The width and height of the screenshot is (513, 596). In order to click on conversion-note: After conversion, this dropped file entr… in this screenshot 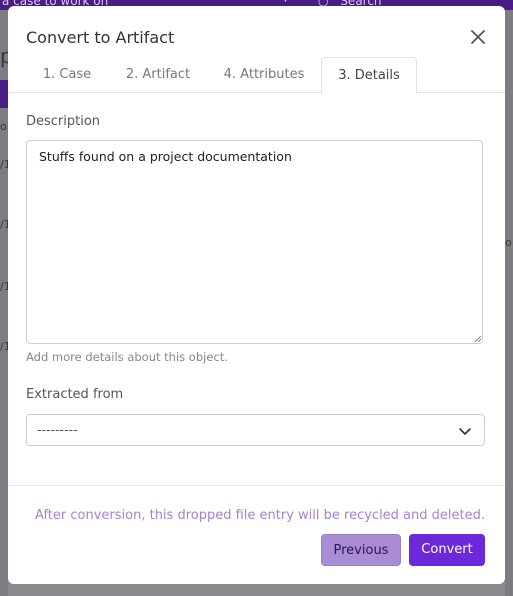, I will do `click(260, 515)`.